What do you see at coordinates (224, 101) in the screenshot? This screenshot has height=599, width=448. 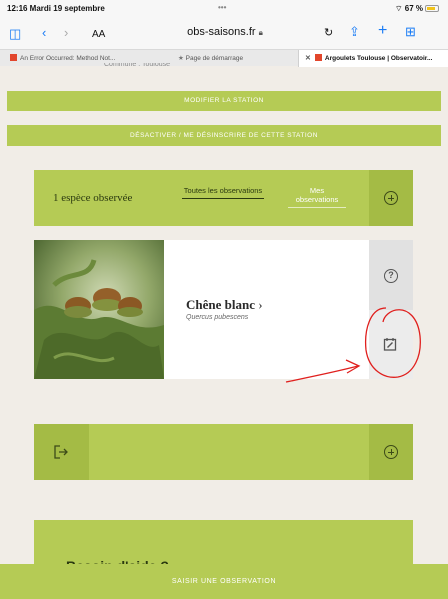 I see `modify-station-button: MODIFIER LA STATION` at bounding box center [224, 101].